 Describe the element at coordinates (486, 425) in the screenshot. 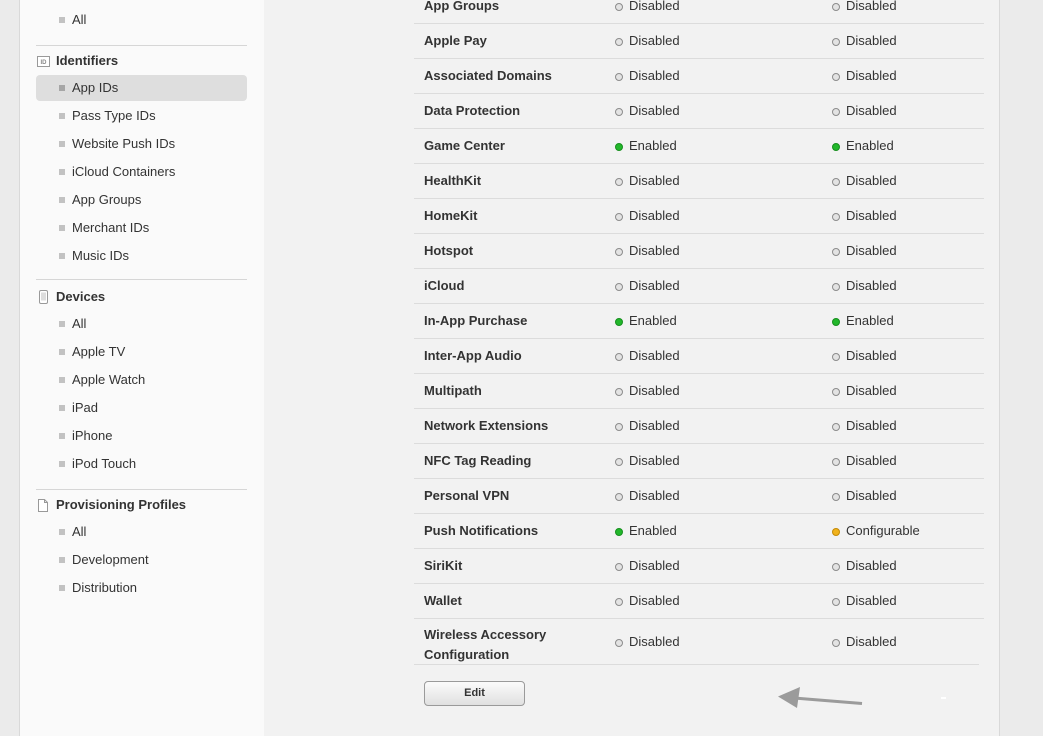

I see `capability-name: Network Extensions` at that location.